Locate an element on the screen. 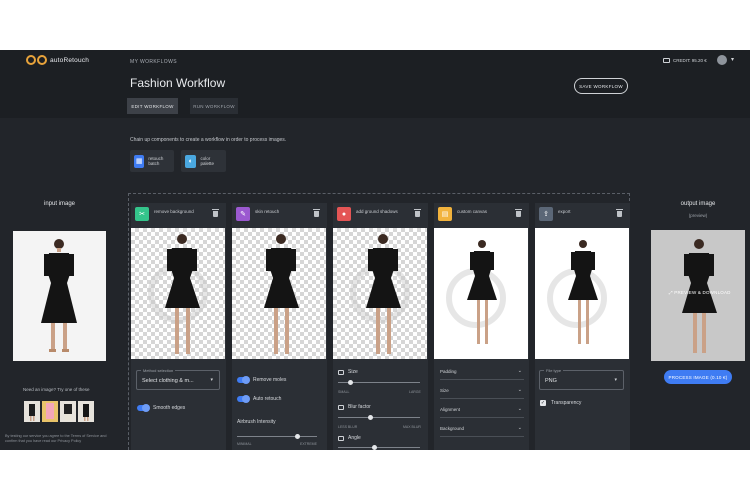 The height and width of the screenshot is (500, 750). chip-label: color palette is located at coordinates (207, 161).